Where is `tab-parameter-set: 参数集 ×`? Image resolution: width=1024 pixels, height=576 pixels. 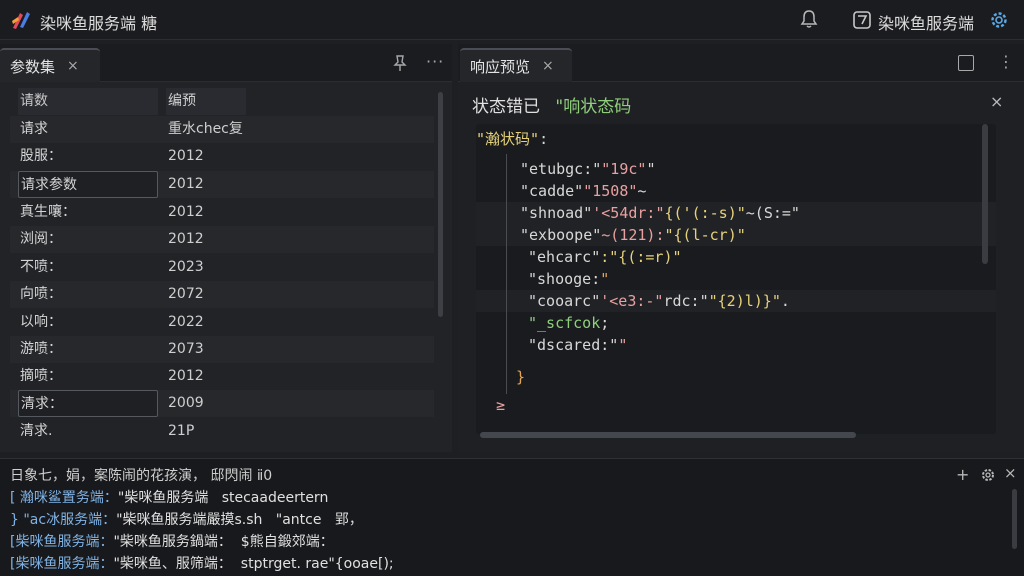 tab-parameter-set: 参数集 × is located at coordinates (50, 65).